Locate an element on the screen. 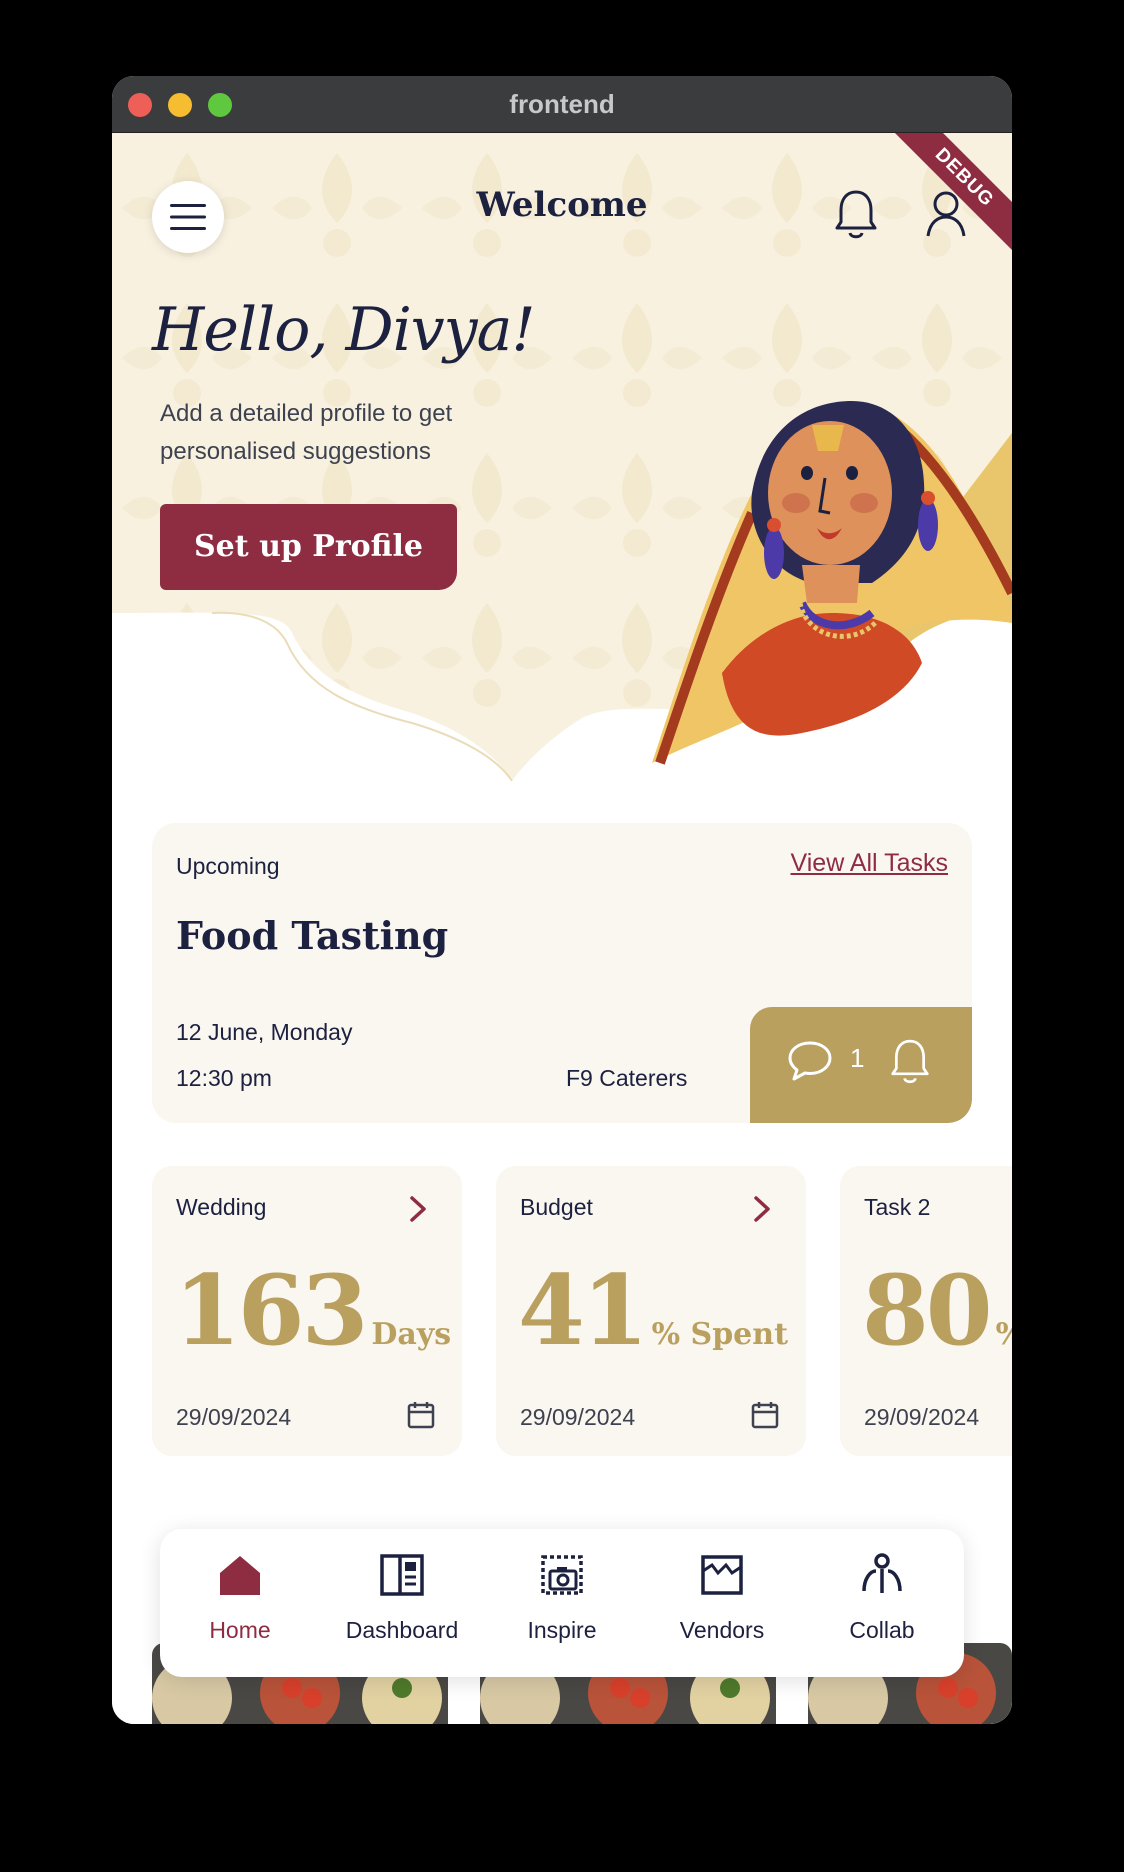 The height and width of the screenshot is (1872, 1124). stat-unit: % is located at coordinates (1004, 1334).